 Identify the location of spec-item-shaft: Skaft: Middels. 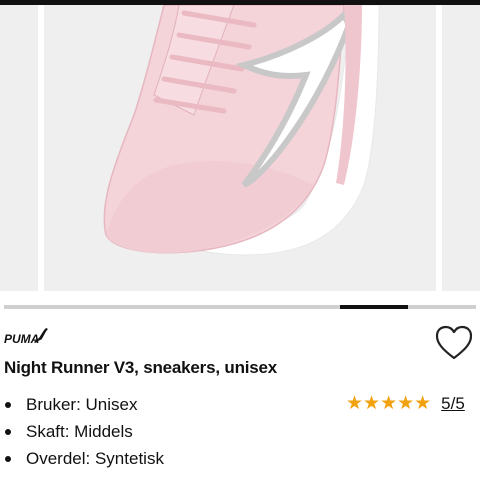
(84, 433).